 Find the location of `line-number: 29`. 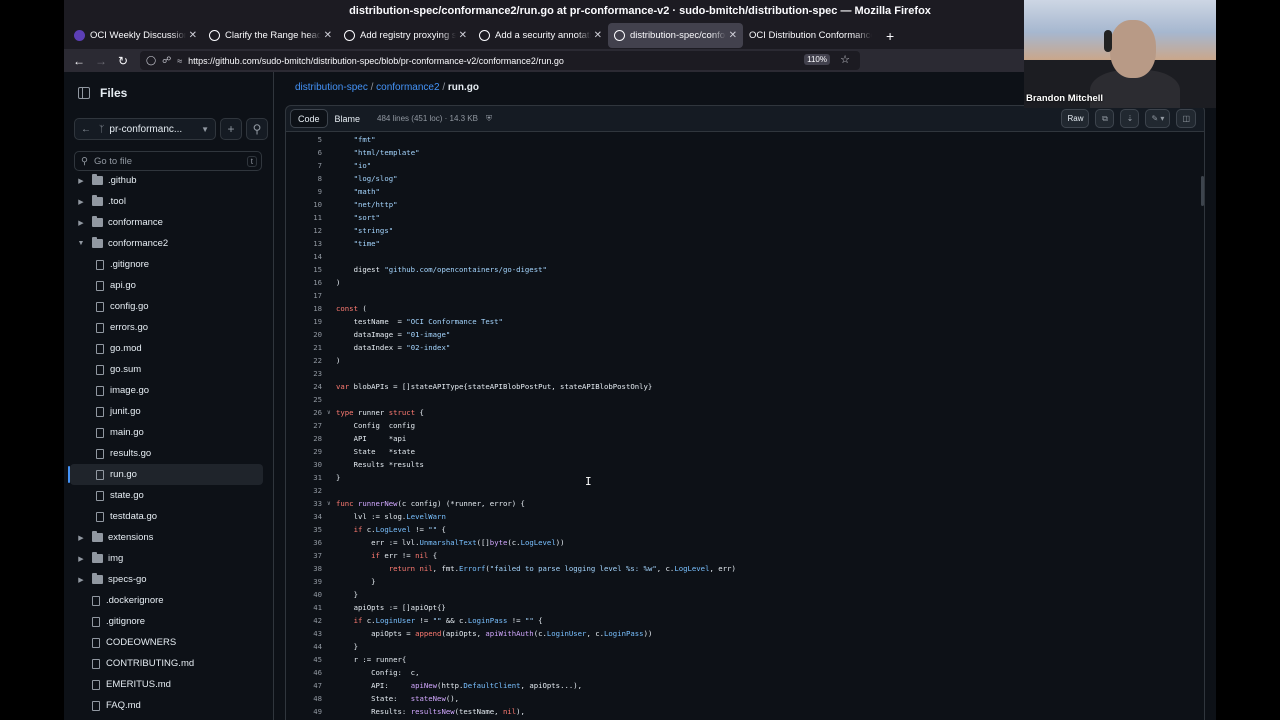

line-number: 29 is located at coordinates (304, 451).